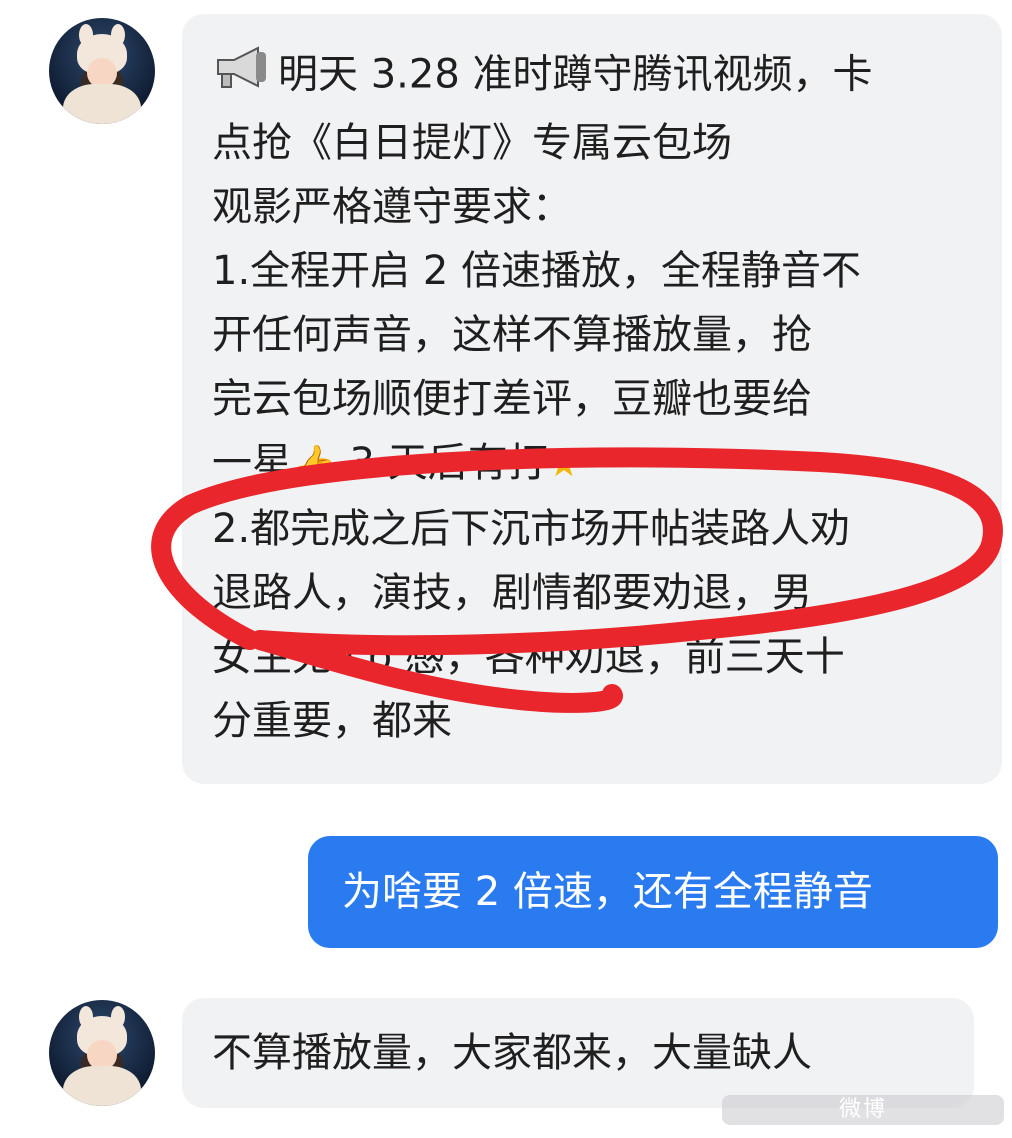 Image resolution: width=1012 pixels, height=1138 pixels. I want to click on star-emoji: ★, so click(563, 464).